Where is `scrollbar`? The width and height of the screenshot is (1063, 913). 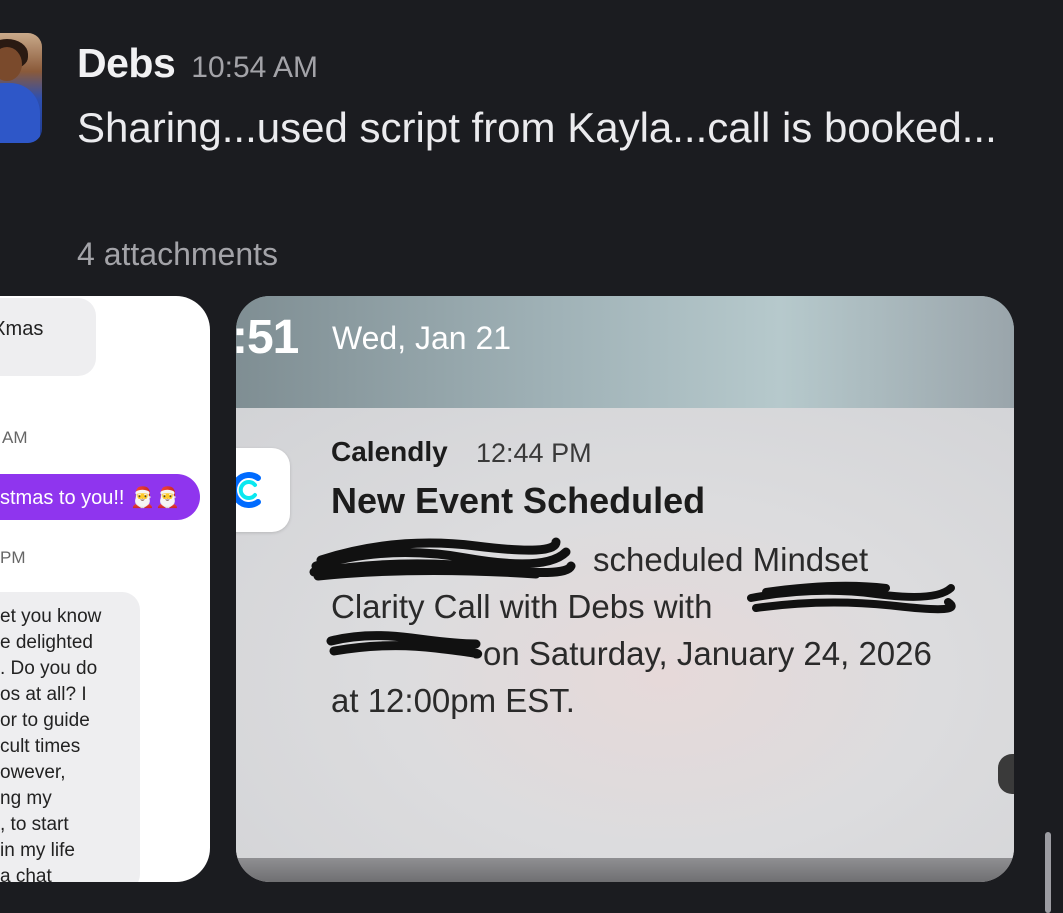
scrollbar is located at coordinates (1048, 872).